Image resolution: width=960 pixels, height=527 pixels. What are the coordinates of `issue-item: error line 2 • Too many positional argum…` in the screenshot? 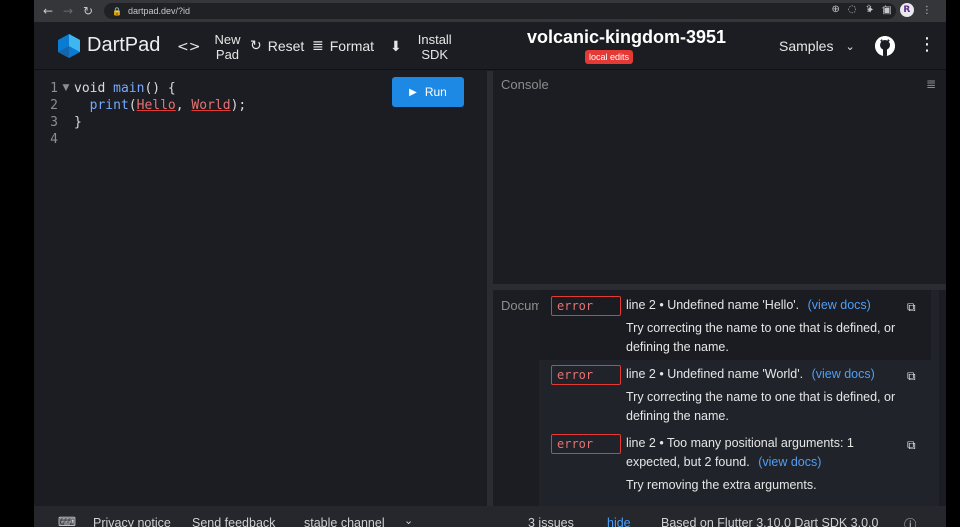 It's located at (735, 466).